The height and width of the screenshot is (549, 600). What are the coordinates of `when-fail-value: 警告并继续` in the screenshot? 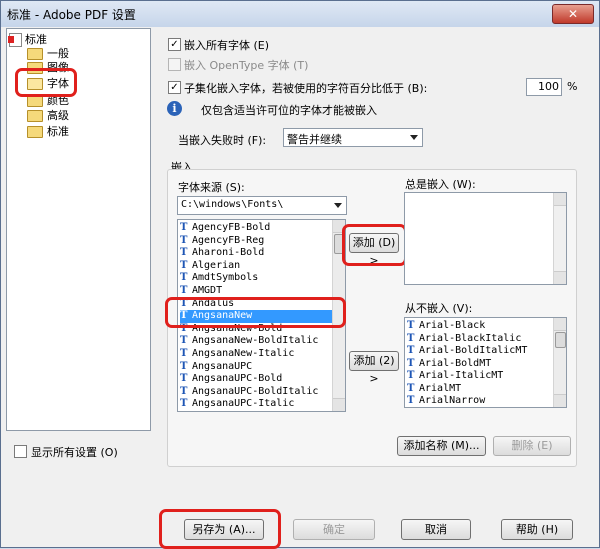 It's located at (314, 139).